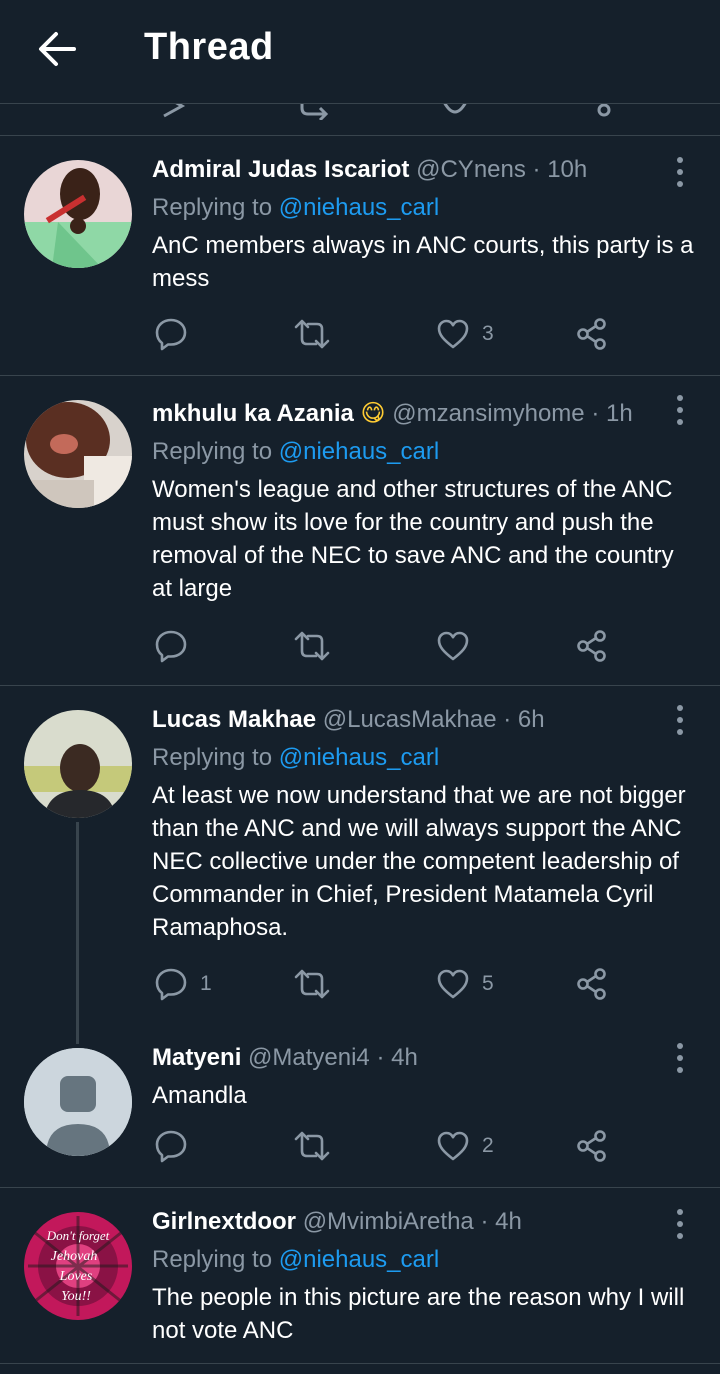 Image resolution: width=720 pixels, height=1374 pixels. I want to click on reply-button: 1, so click(183, 984).